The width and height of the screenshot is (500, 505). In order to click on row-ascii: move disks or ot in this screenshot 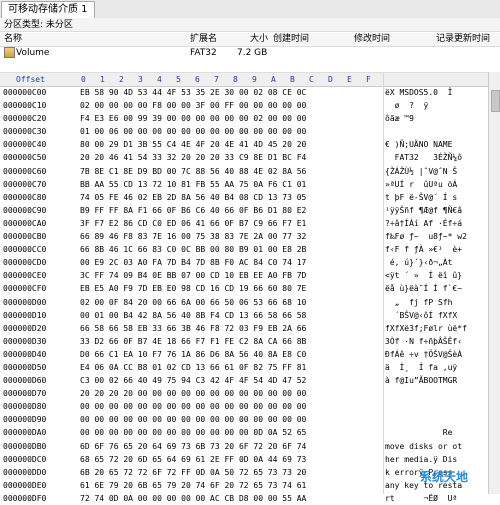, I will do `click(435, 446)`.